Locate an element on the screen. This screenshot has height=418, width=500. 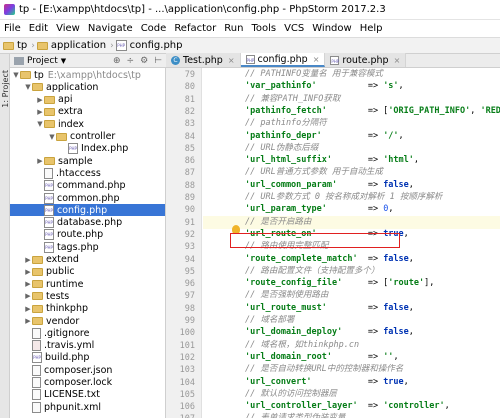
editor-tab: PHP route.php × is located at coordinates (366, 60).